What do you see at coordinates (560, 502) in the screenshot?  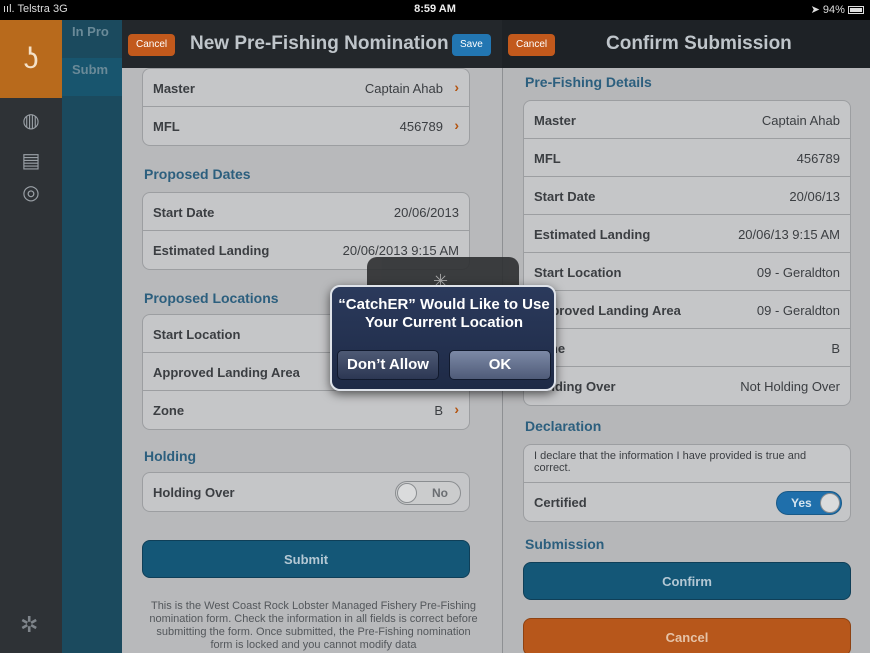 I see `certified-label: Certified` at bounding box center [560, 502].